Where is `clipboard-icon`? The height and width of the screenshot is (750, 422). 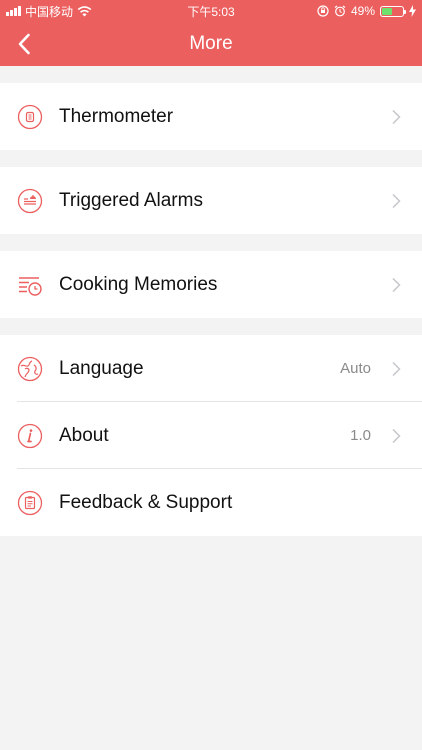
clipboard-icon is located at coordinates (30, 502).